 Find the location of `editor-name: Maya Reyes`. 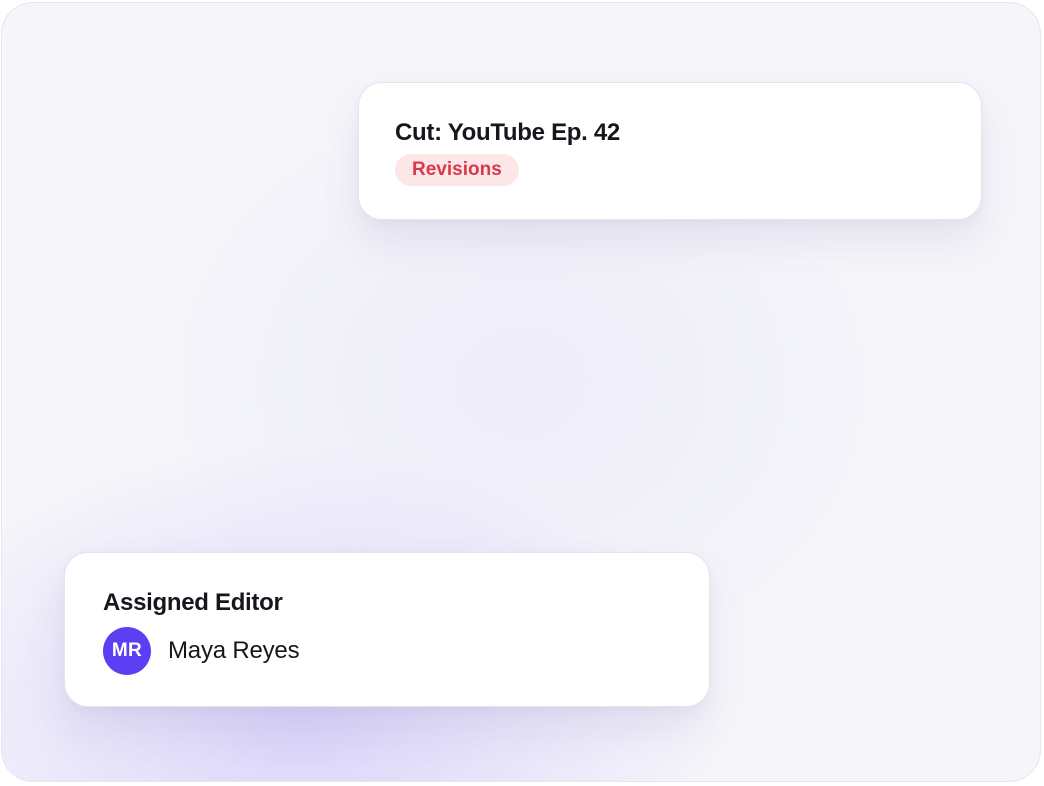

editor-name: Maya Reyes is located at coordinates (234, 650).